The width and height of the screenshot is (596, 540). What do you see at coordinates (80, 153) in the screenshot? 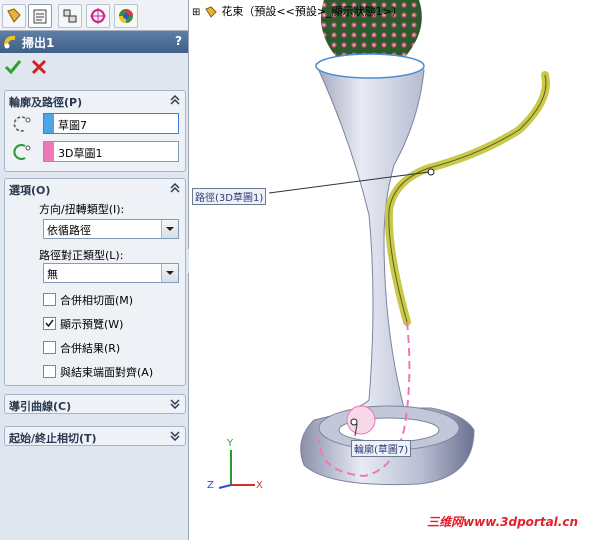
I see `path-value: 3D草圖1` at bounding box center [80, 153].